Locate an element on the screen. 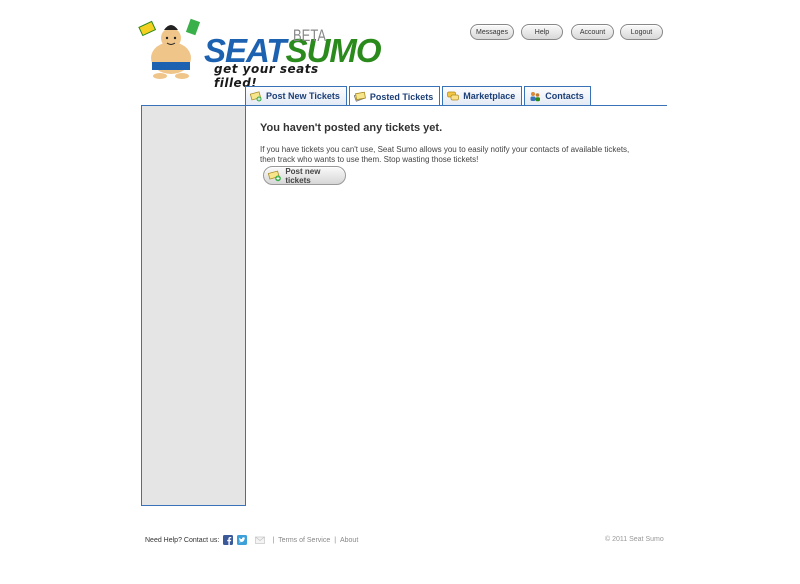 This screenshot has width=800, height=584. footer-links: | Terms of Service | About is located at coordinates (315, 540).